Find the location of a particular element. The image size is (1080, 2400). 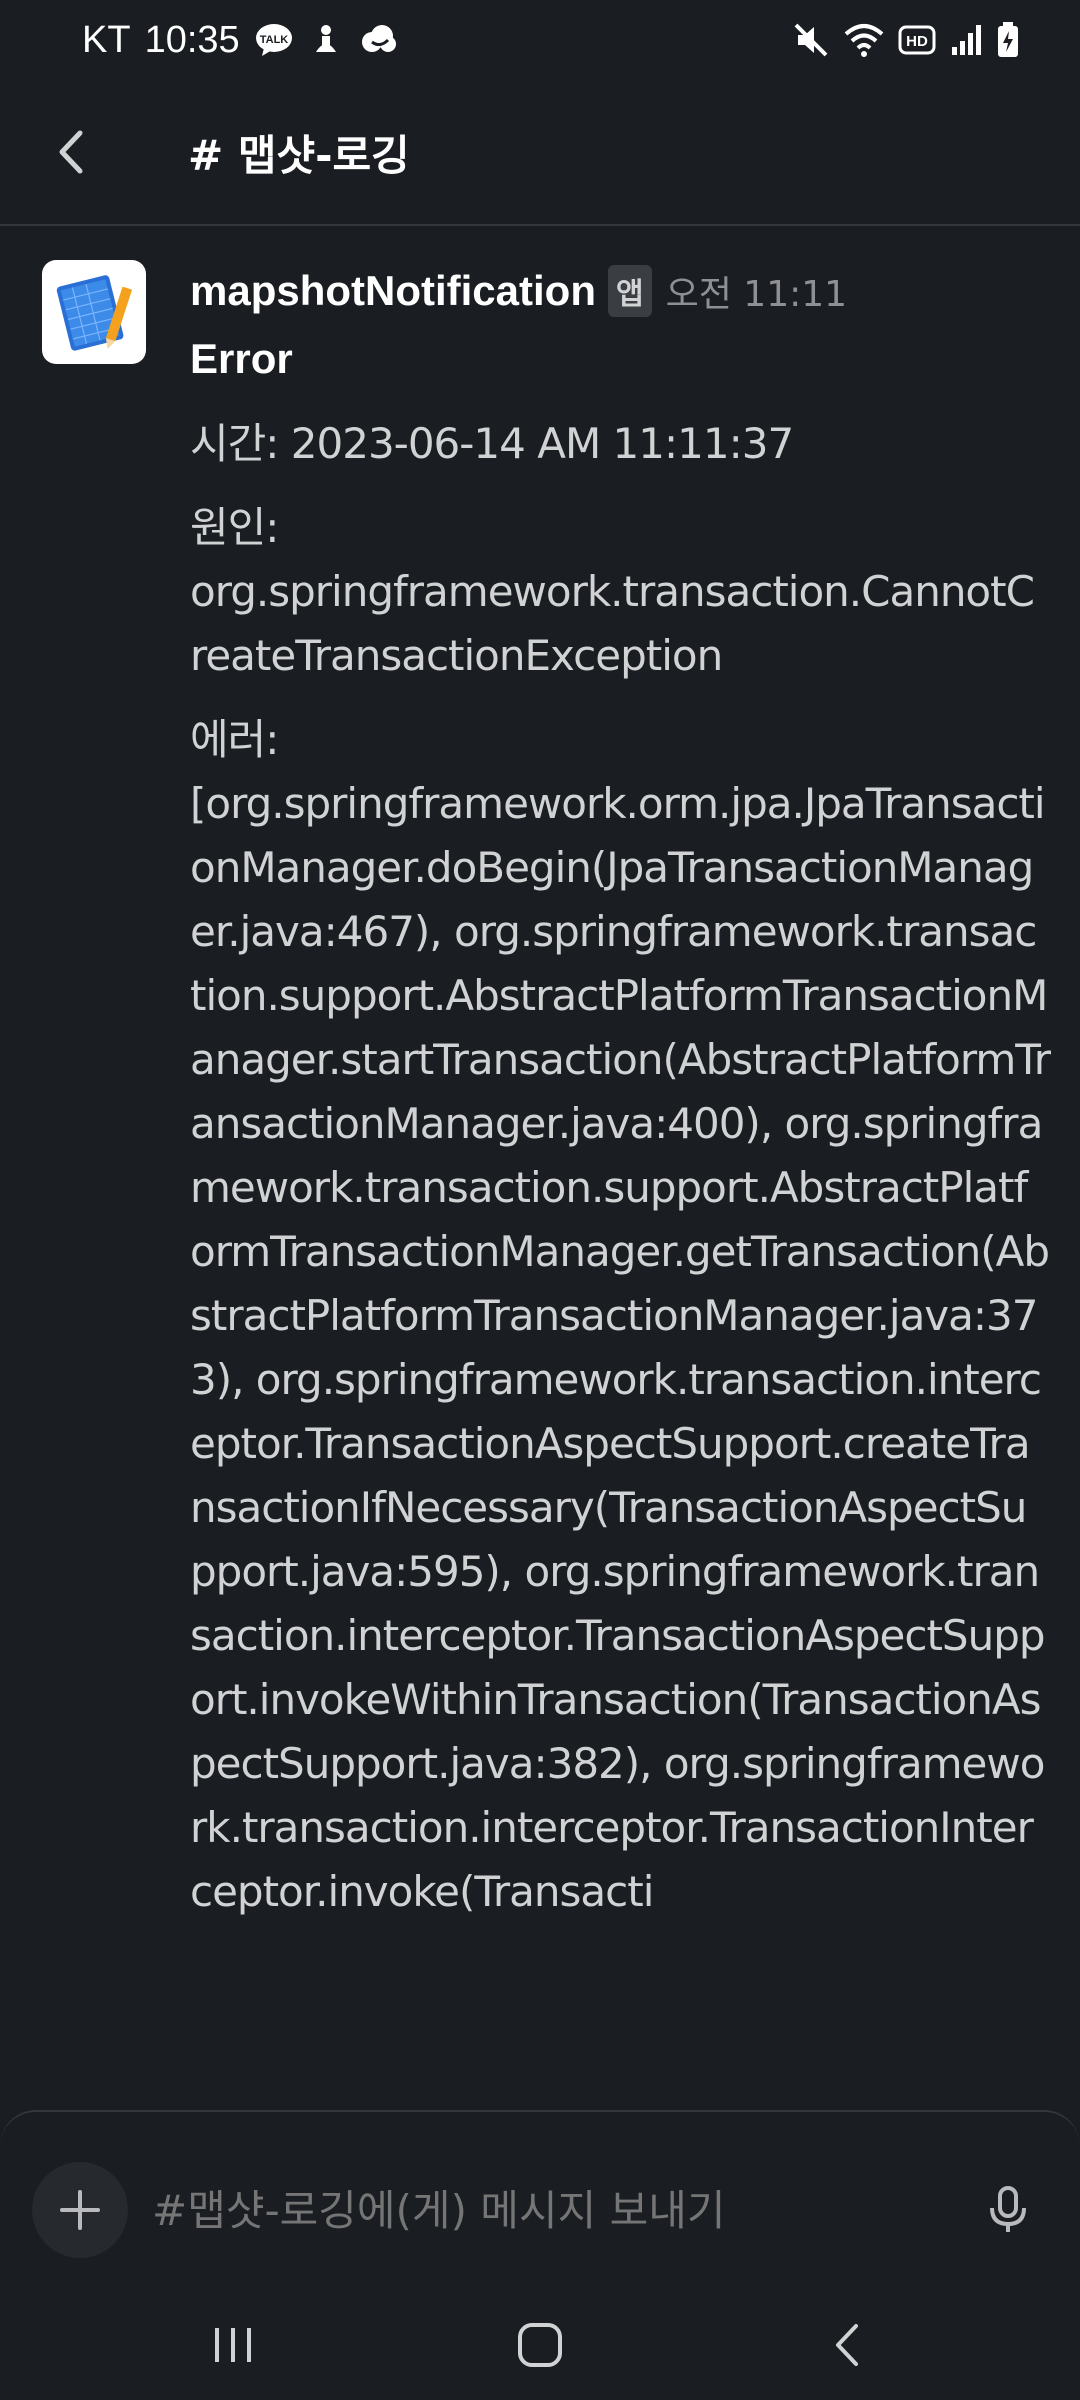

home-button is located at coordinates (540, 2345).